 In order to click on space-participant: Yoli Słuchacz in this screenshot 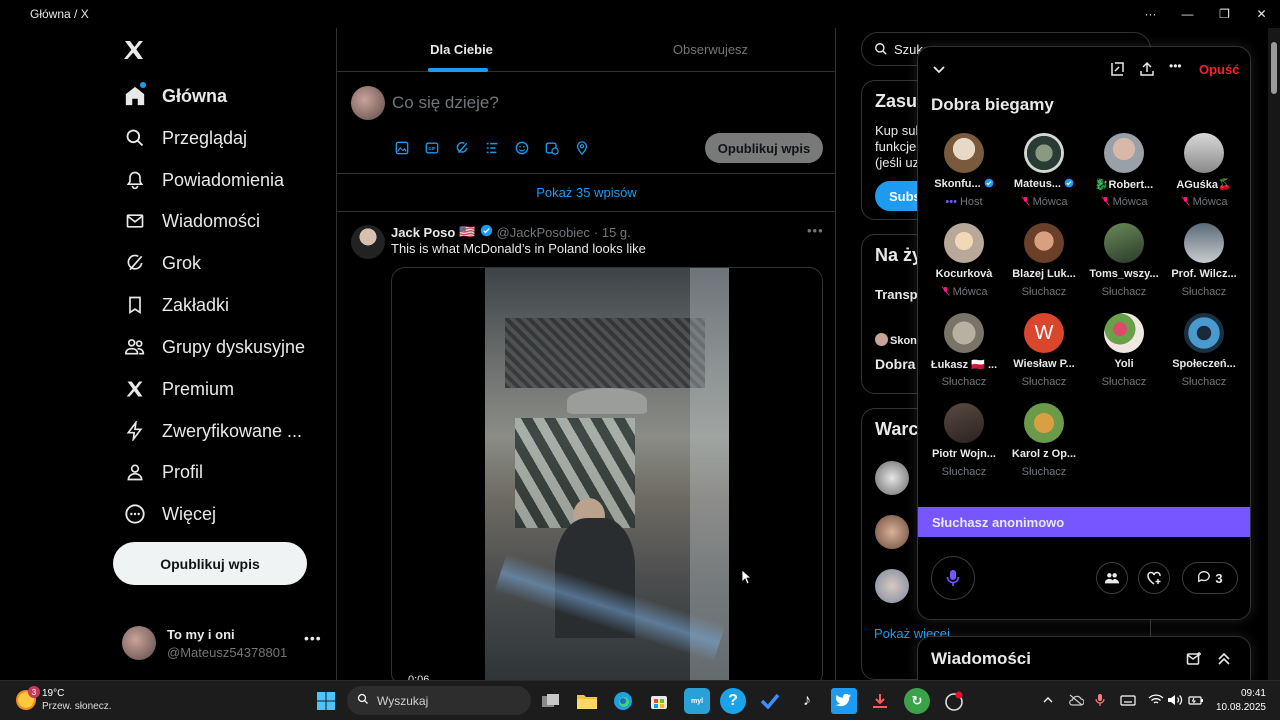, I will do `click(1124, 355)`.